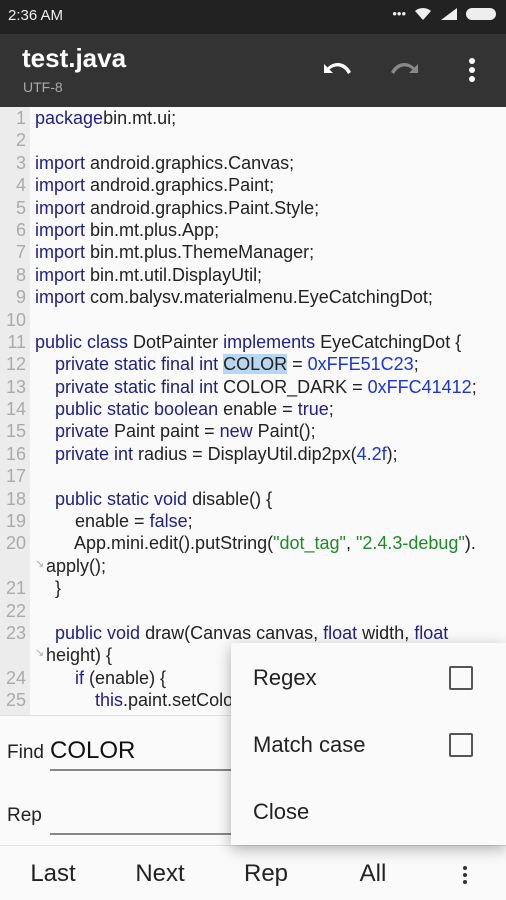  Describe the element at coordinates (253, 163) in the screenshot. I see `code-line: 3 import android.graphics.Canvas;` at that location.